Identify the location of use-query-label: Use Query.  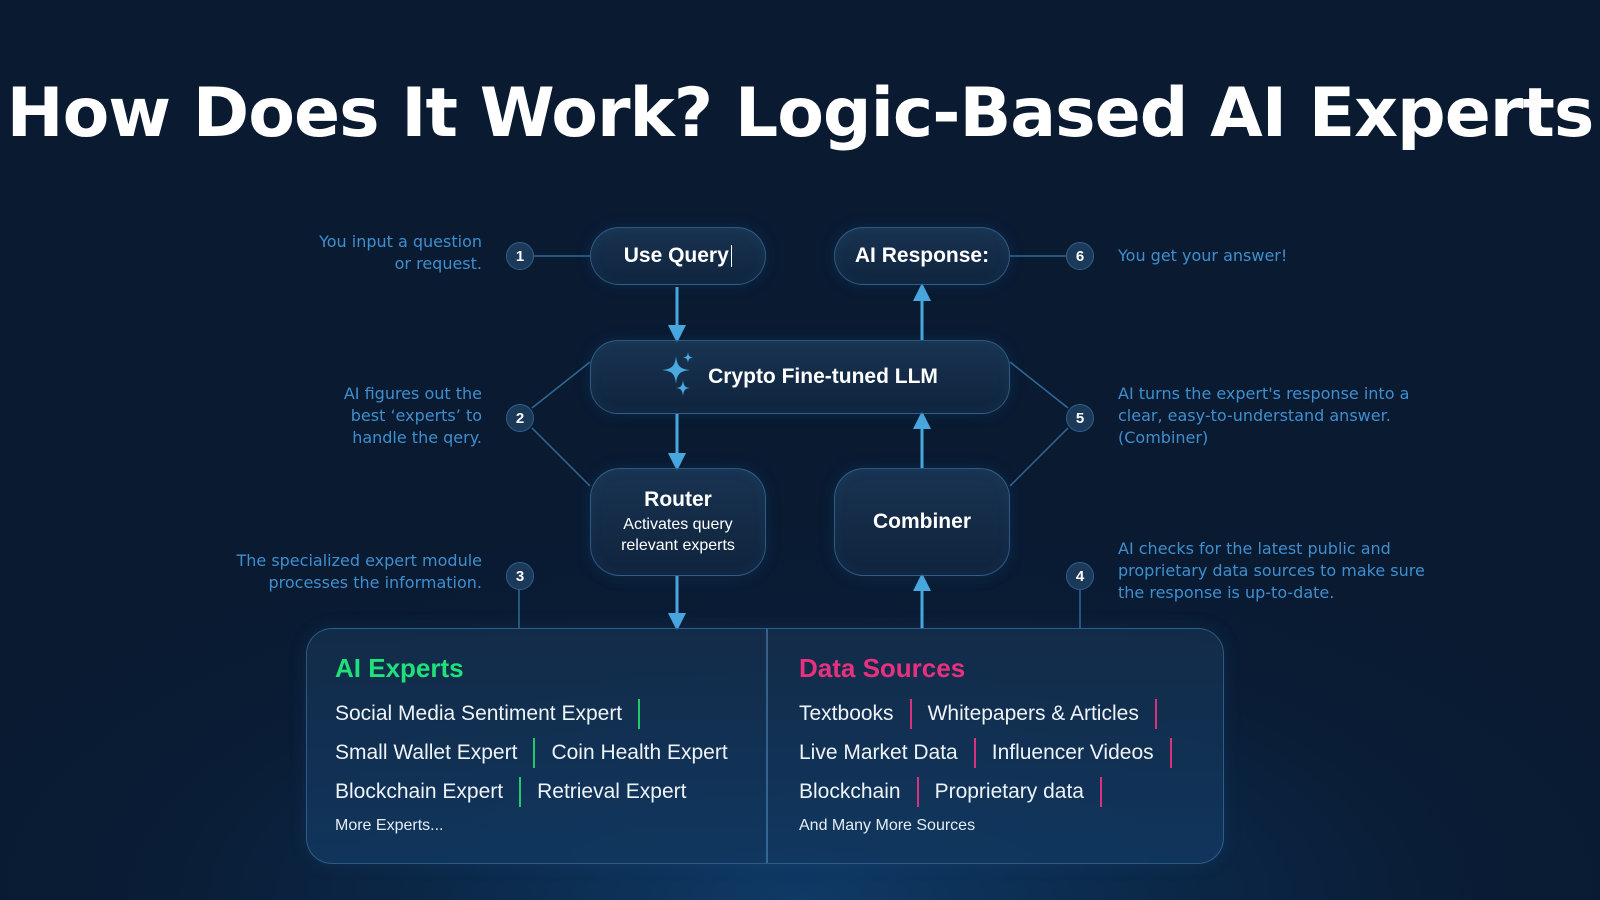
(676, 255).